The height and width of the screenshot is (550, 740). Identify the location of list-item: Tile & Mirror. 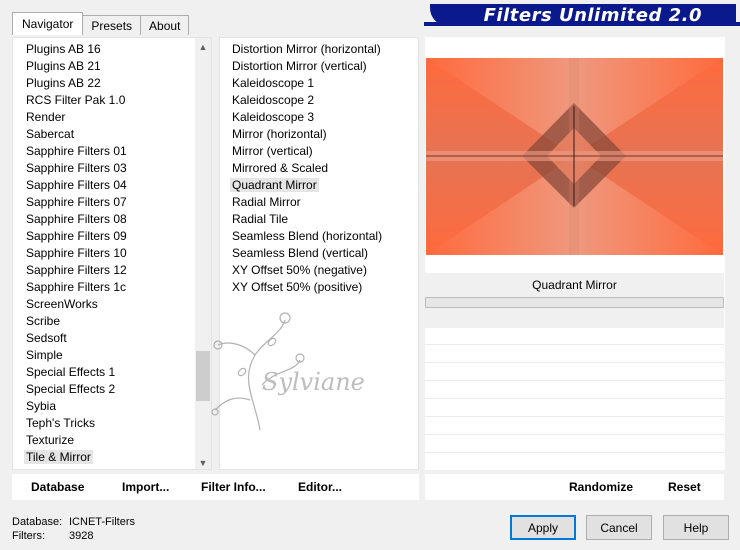
(104, 457).